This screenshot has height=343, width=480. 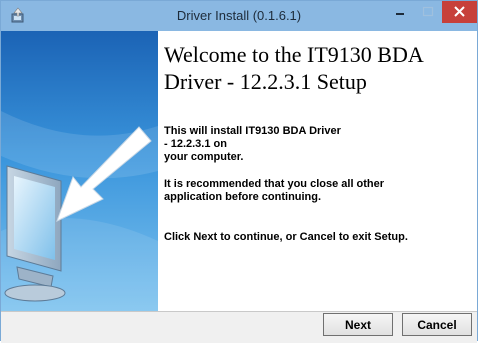 I want to click on install-line-3: your computer., so click(x=204, y=157).